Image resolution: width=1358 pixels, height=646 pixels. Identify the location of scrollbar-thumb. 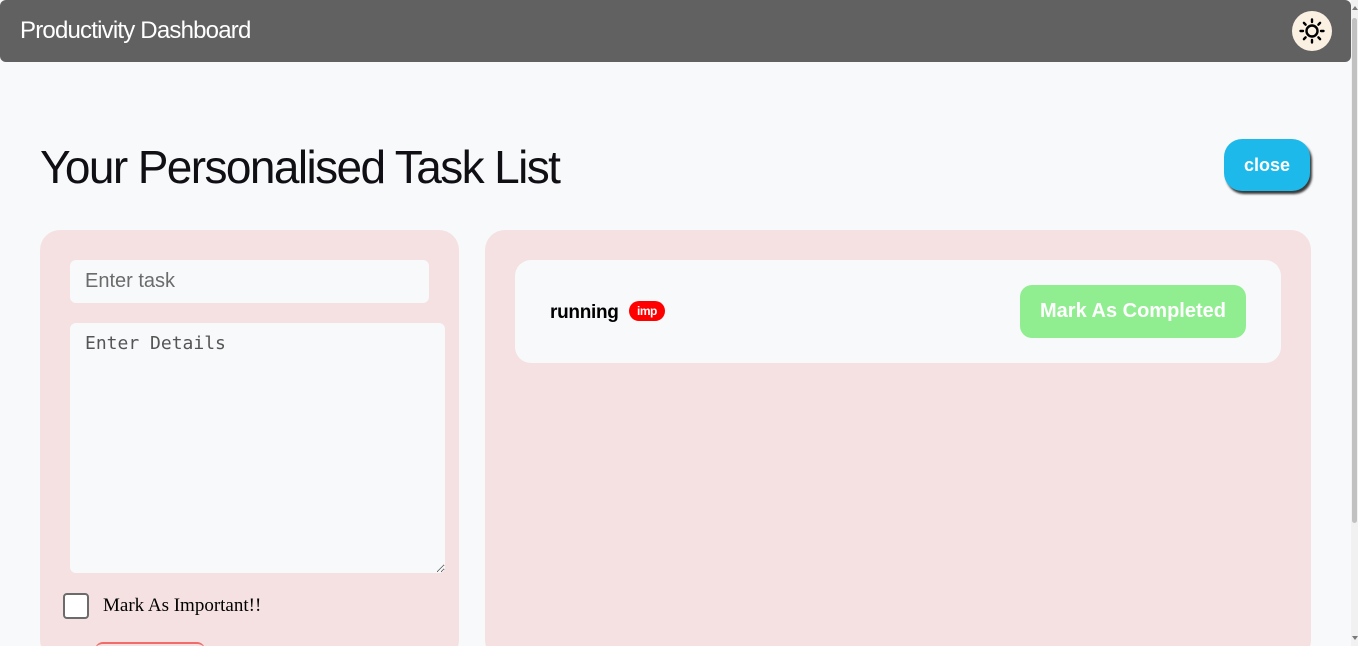
(1354, 270).